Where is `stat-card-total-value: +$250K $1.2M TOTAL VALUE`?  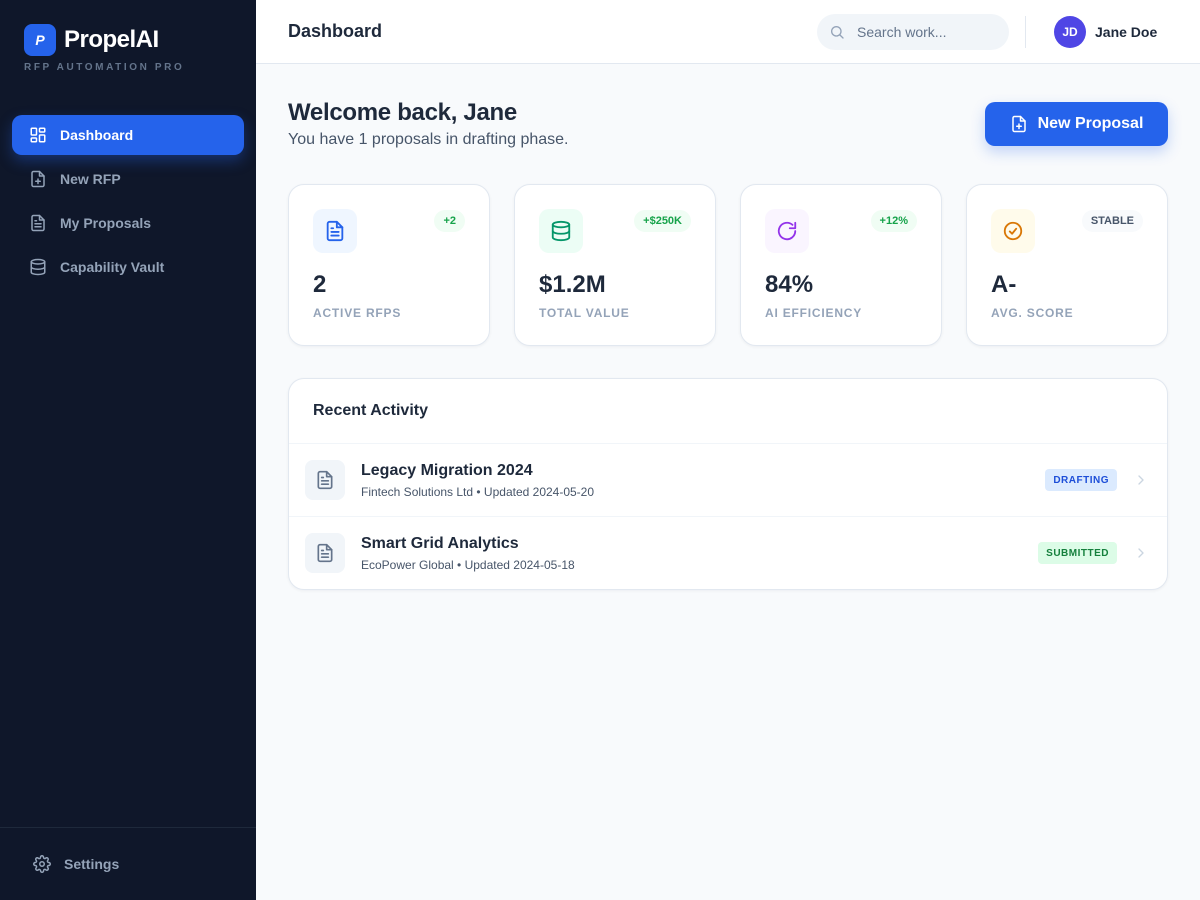 stat-card-total-value: +$250K $1.2M TOTAL VALUE is located at coordinates (615, 265).